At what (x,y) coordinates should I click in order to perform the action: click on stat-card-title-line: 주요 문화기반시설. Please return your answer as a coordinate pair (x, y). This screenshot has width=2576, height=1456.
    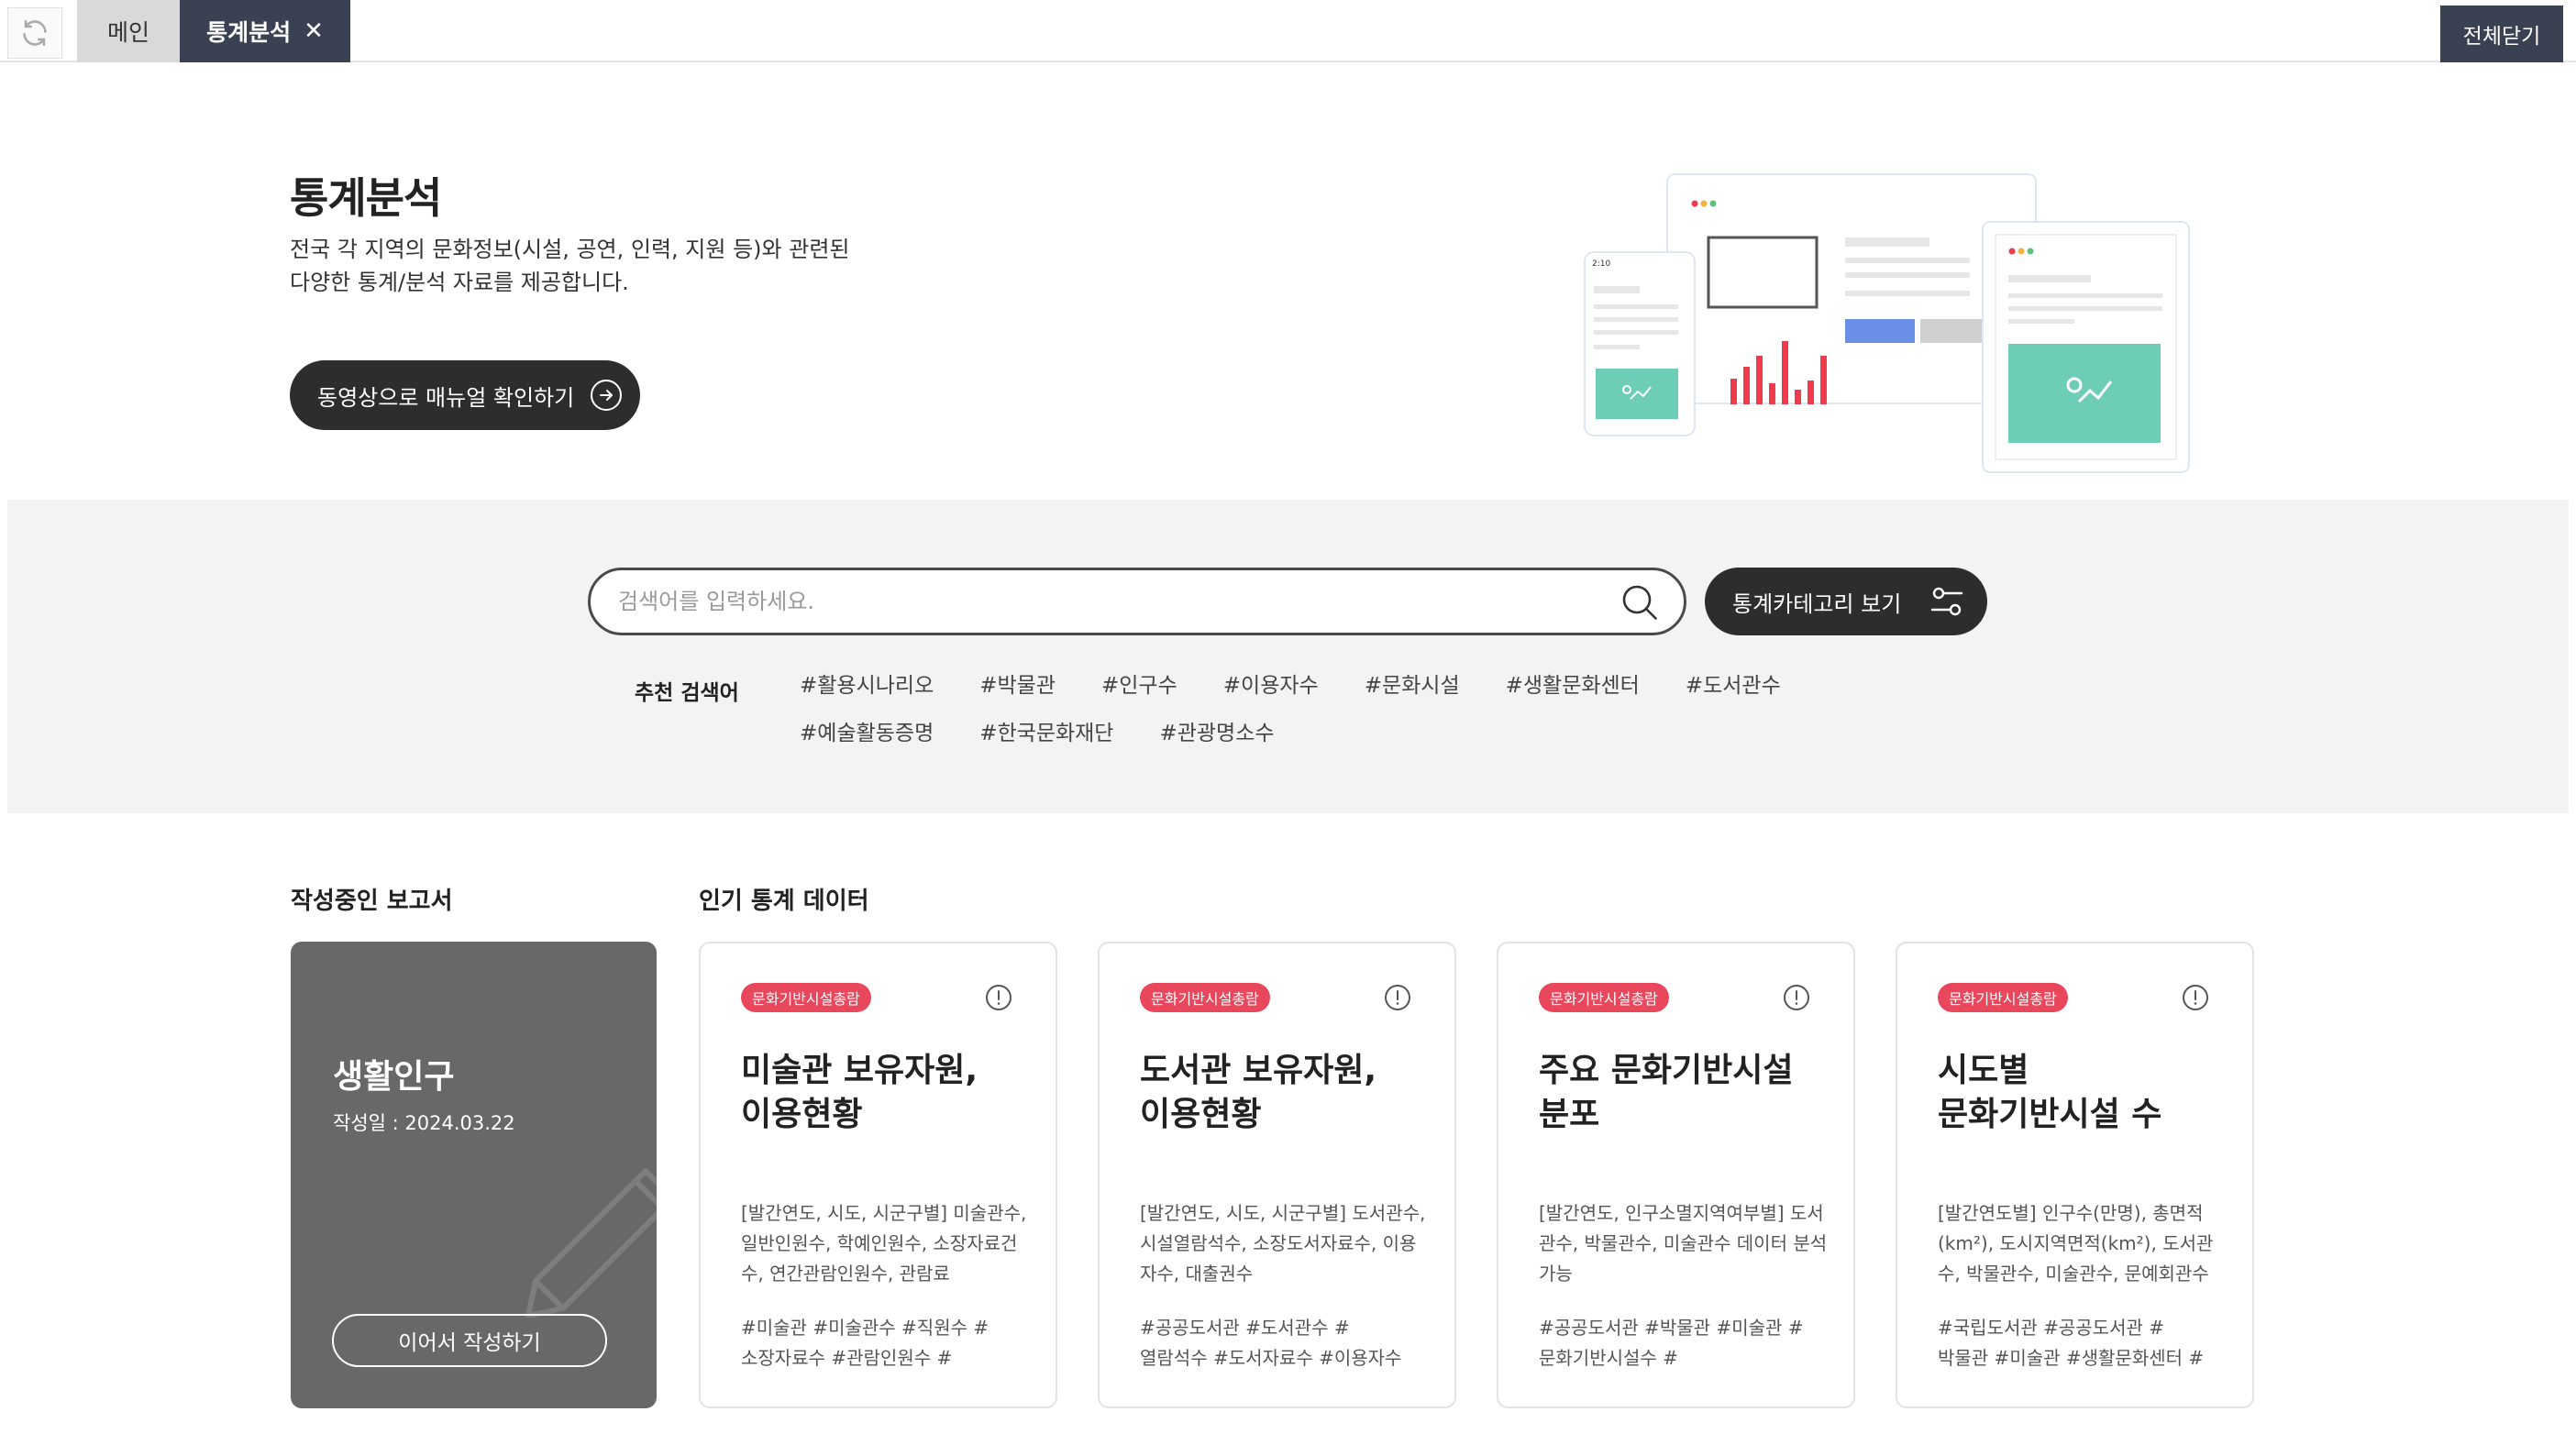
    Looking at the image, I should click on (1666, 1070).